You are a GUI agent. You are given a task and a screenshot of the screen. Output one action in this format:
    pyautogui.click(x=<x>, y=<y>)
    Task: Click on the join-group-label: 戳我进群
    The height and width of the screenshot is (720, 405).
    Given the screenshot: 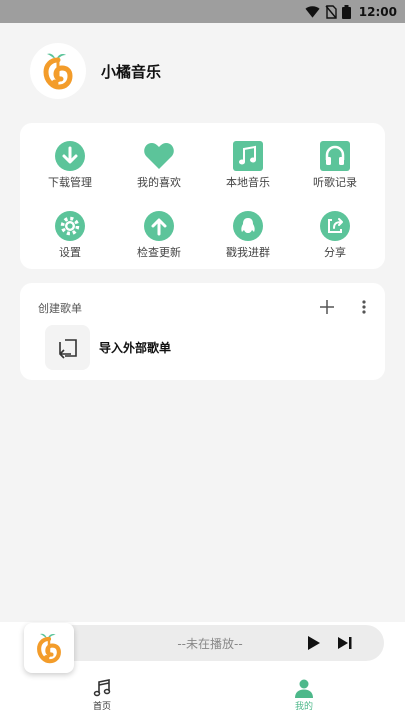 What is the action you would take?
    pyautogui.click(x=248, y=252)
    